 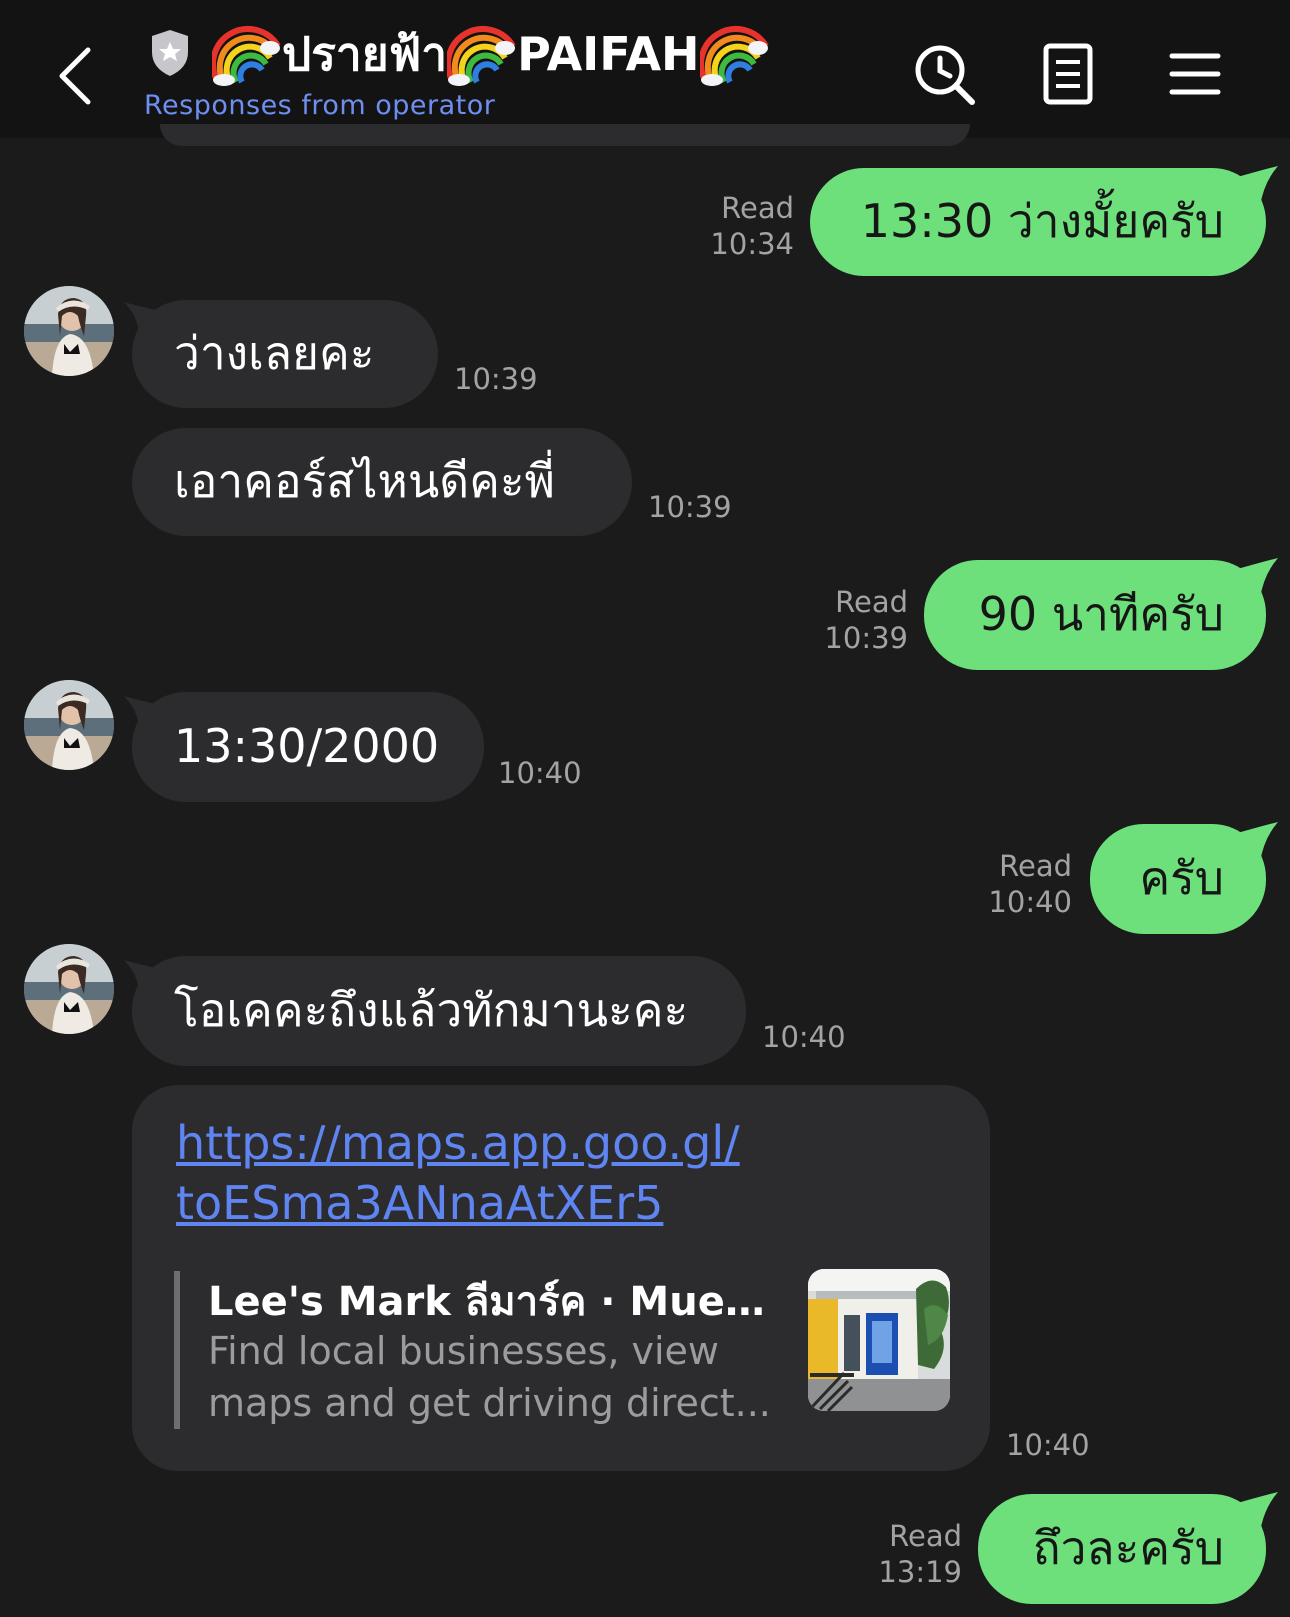 What do you see at coordinates (752, 226) in the screenshot?
I see `message-meta: Read 10:34` at bounding box center [752, 226].